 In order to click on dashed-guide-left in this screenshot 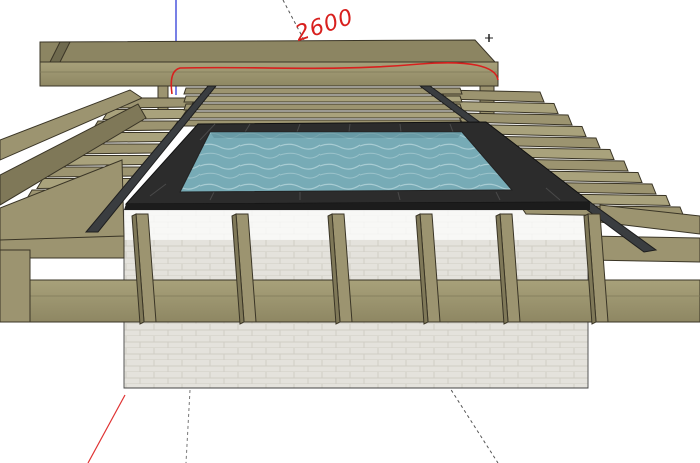, I will do `click(188, 426)`.